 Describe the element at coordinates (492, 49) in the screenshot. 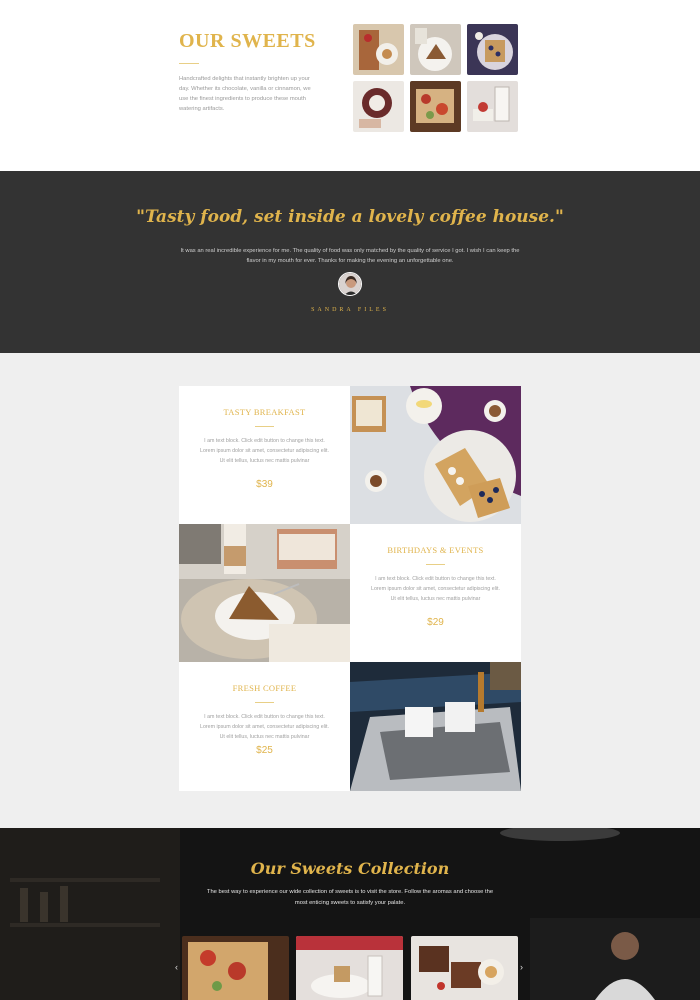

I see `gallery-thumb-waffles` at that location.